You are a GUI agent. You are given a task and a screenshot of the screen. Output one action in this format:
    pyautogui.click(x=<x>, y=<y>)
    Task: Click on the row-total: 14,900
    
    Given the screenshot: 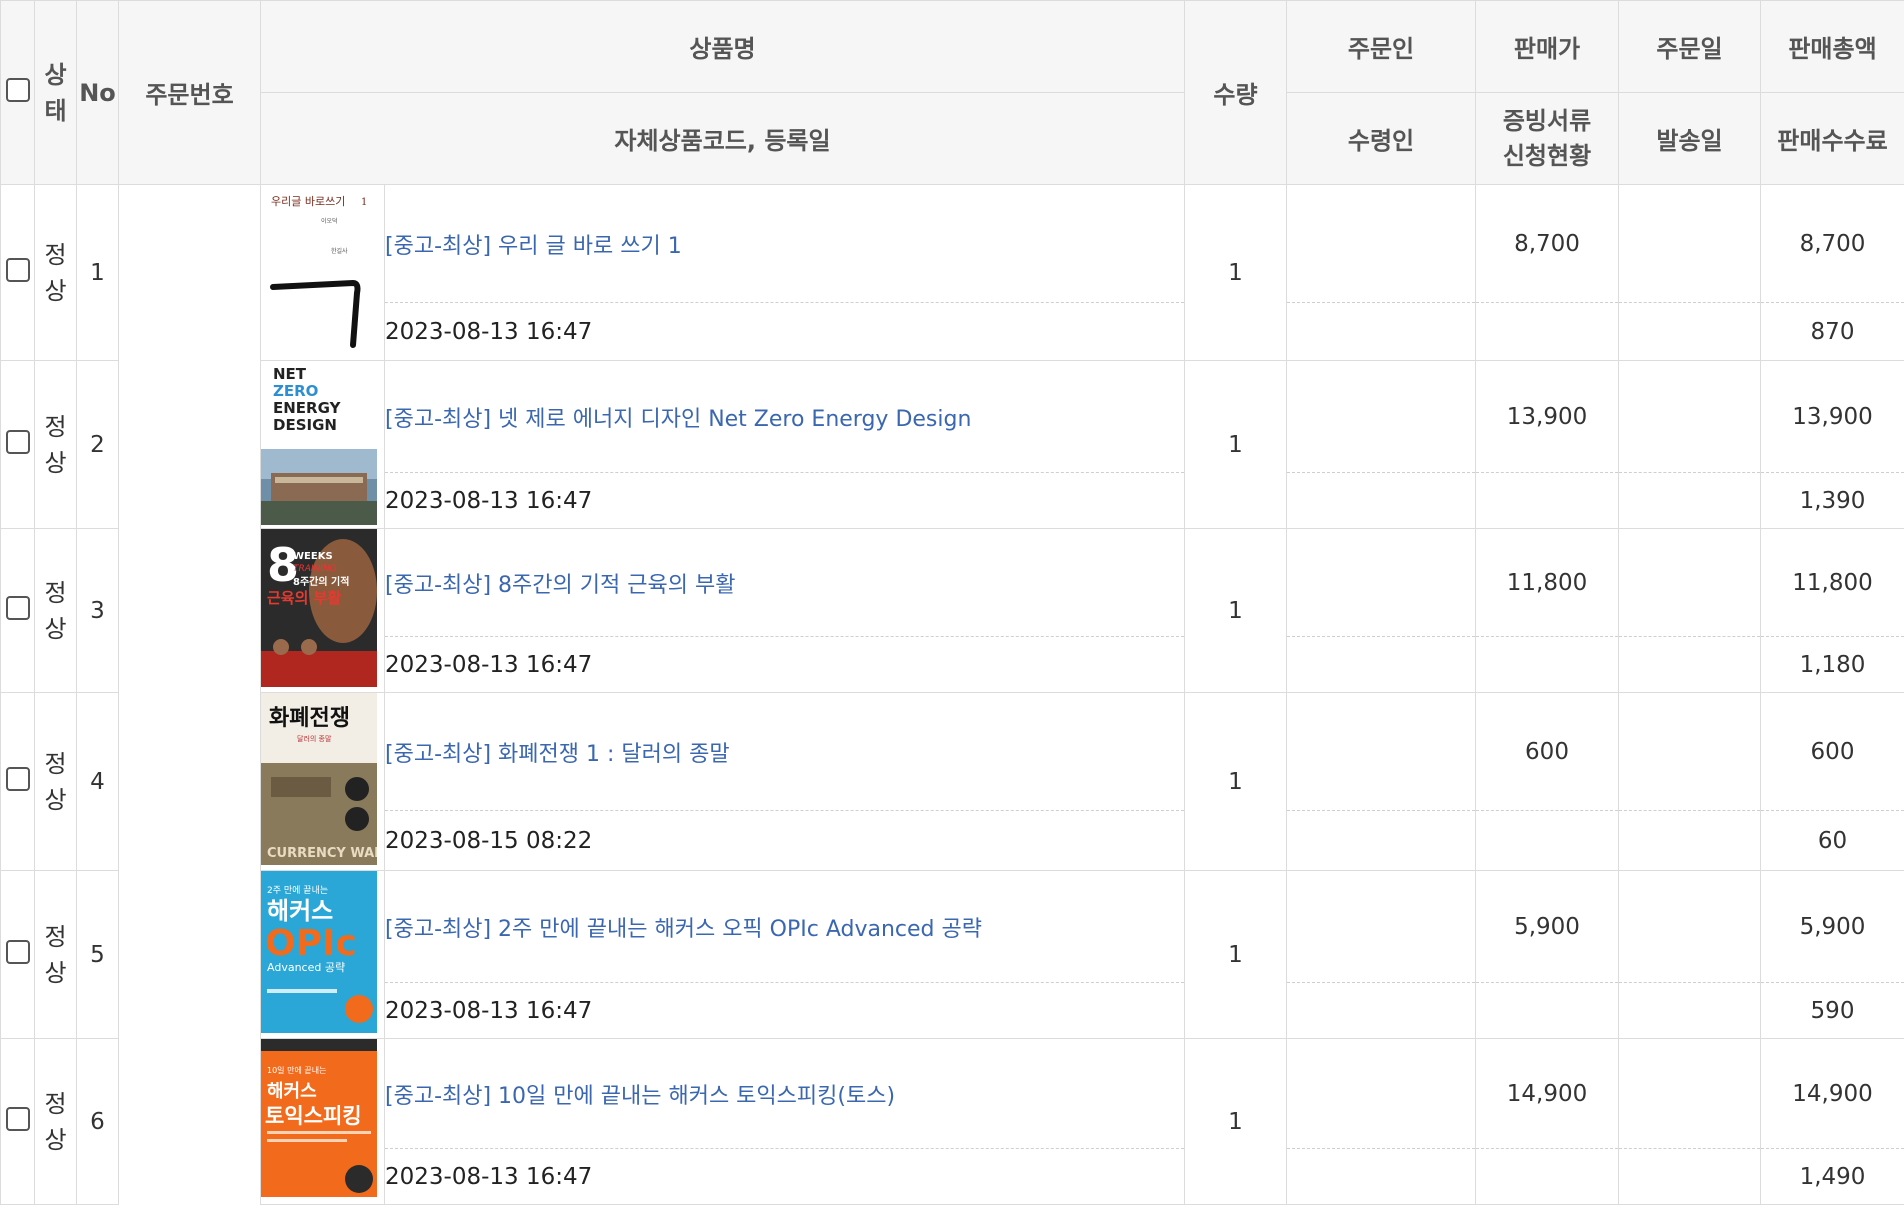 What is the action you would take?
    pyautogui.click(x=1832, y=1094)
    